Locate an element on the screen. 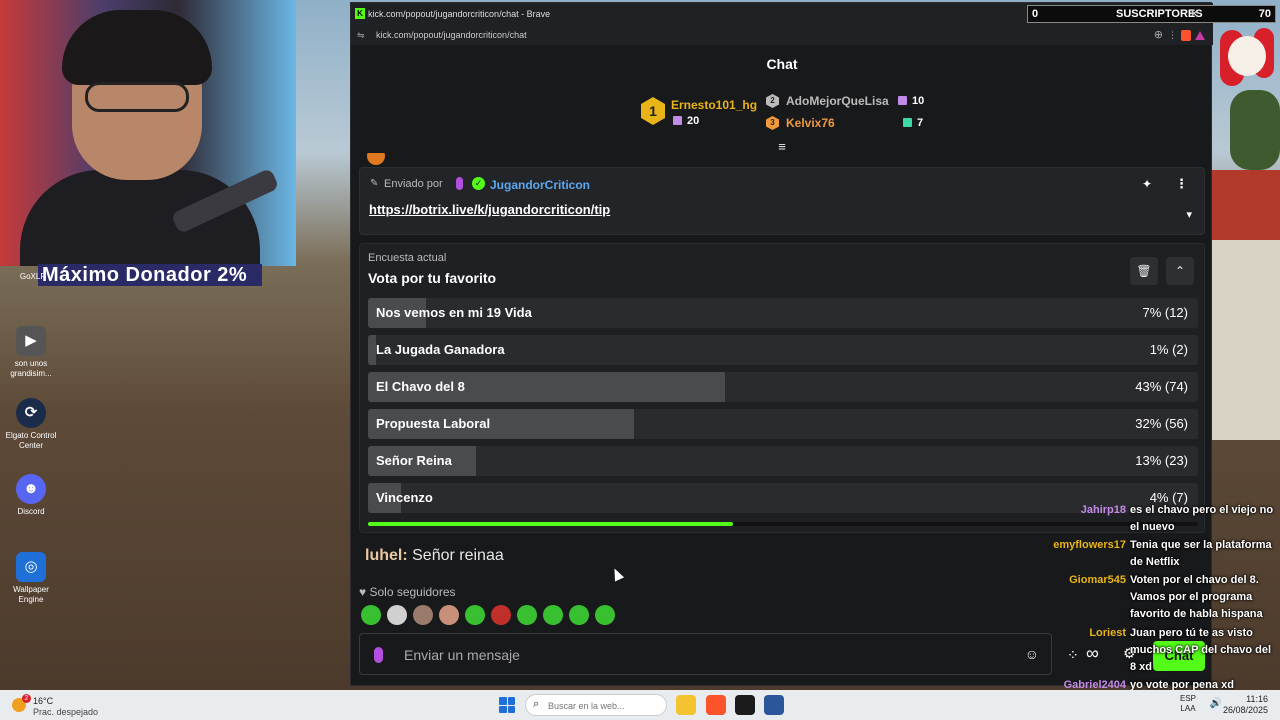 The width and height of the screenshot is (1280, 720). webcam-person-glasses is located at coordinates (137, 97).